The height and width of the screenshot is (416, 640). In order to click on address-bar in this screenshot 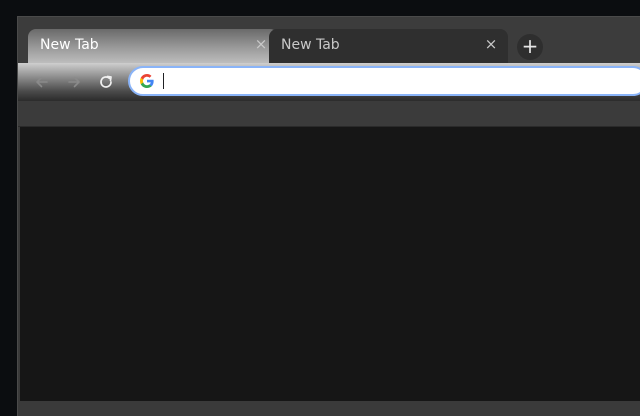, I will do `click(384, 81)`.